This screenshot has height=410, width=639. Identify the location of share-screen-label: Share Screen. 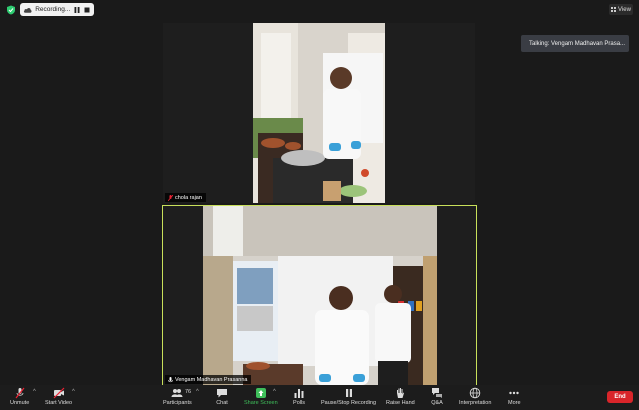
(261, 403).